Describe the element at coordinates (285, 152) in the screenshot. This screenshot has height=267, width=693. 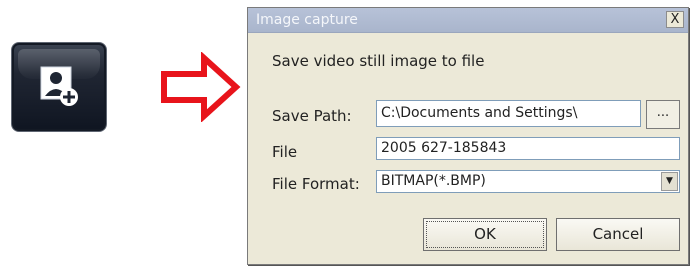
I see `file-label: File` at that location.